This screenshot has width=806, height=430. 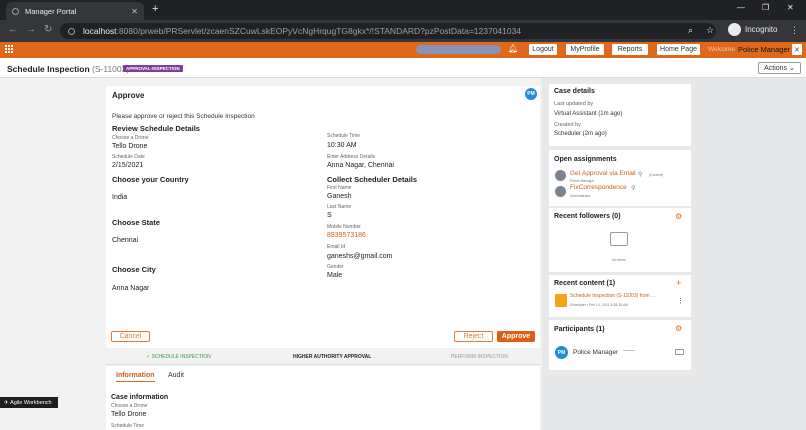 I want to click on incognito-label: Incognito, so click(x=761, y=29).